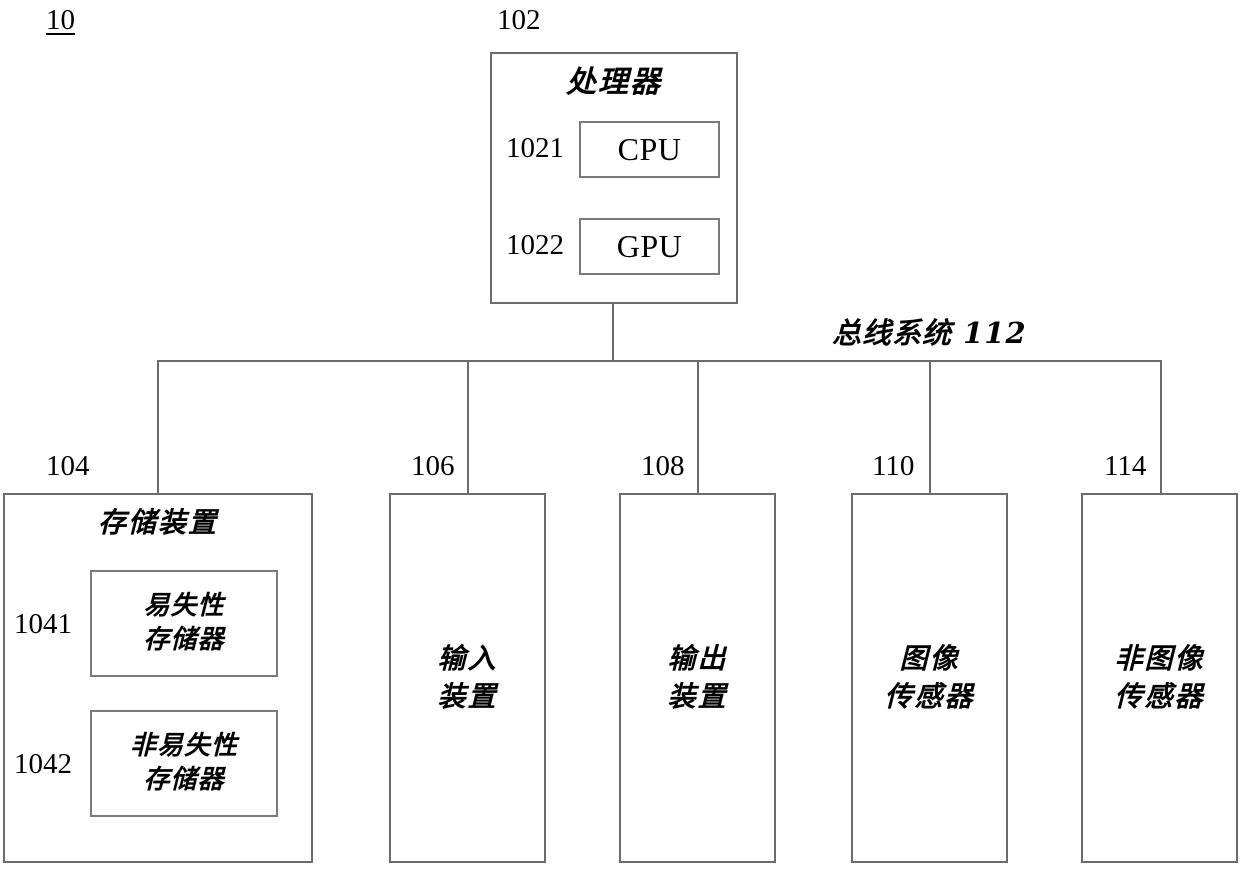 This screenshot has width=1240, height=872. I want to click on gpu-reference-1022: 1022, so click(535, 245).